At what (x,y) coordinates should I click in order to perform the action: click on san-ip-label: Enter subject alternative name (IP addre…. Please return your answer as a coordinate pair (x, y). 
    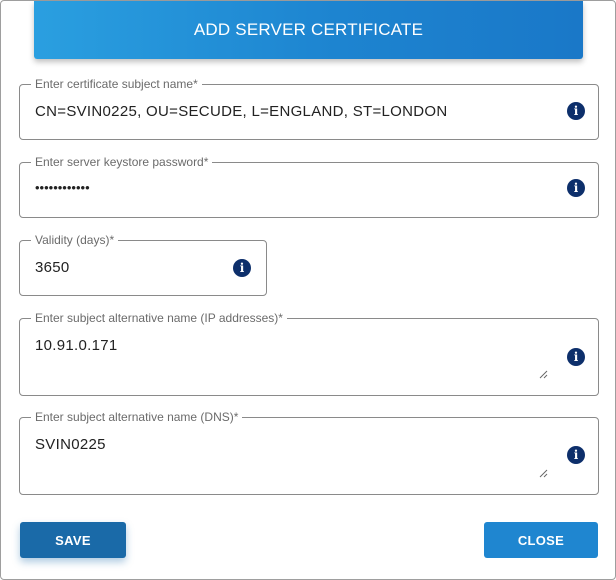
    Looking at the image, I should click on (159, 318).